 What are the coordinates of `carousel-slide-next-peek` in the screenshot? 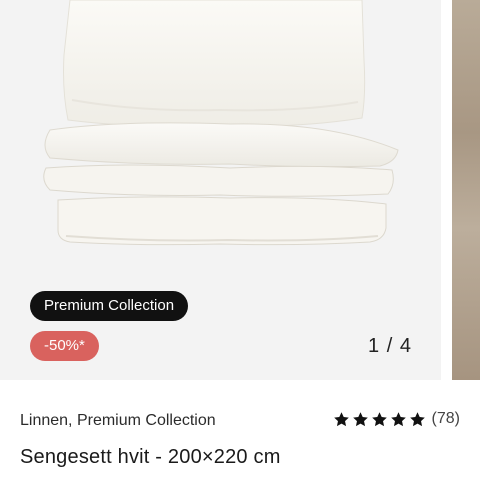 It's located at (466, 190).